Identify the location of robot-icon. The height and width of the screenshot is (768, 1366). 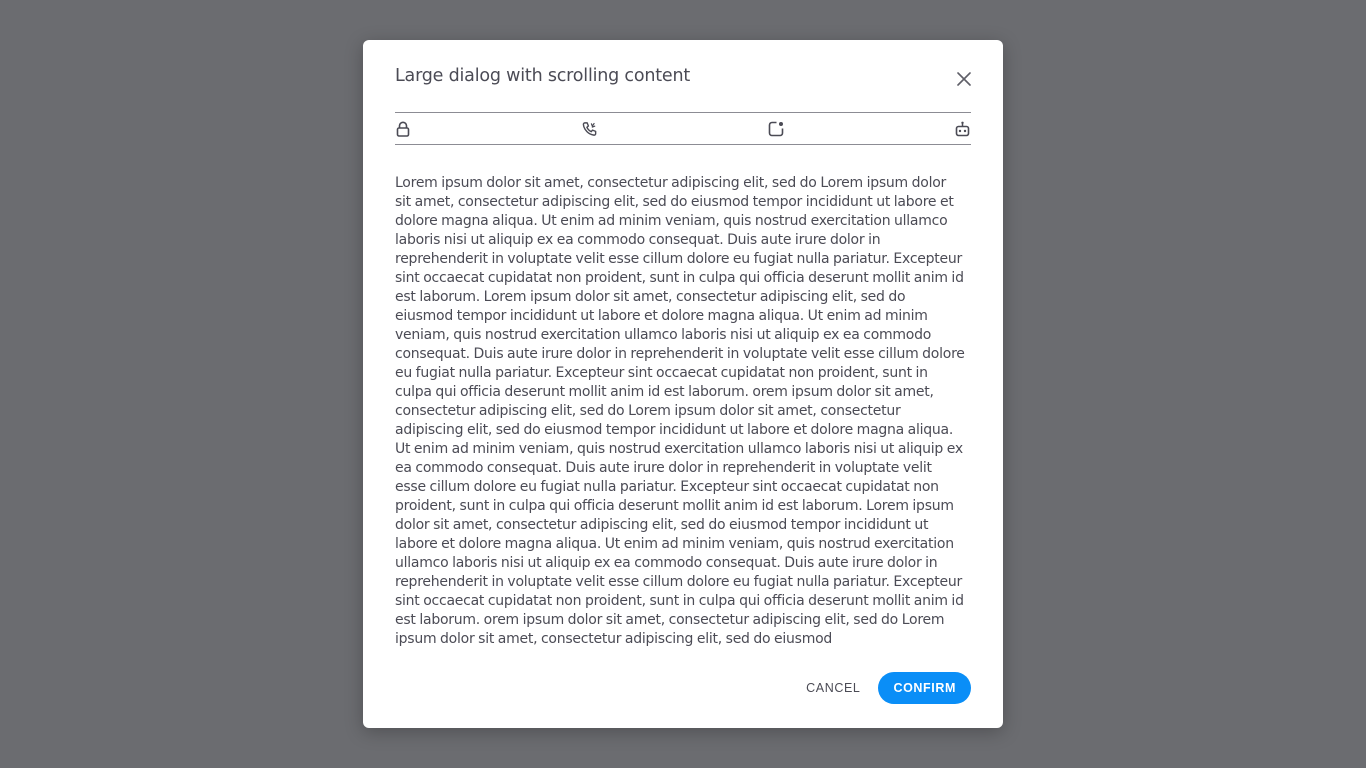
(963, 128).